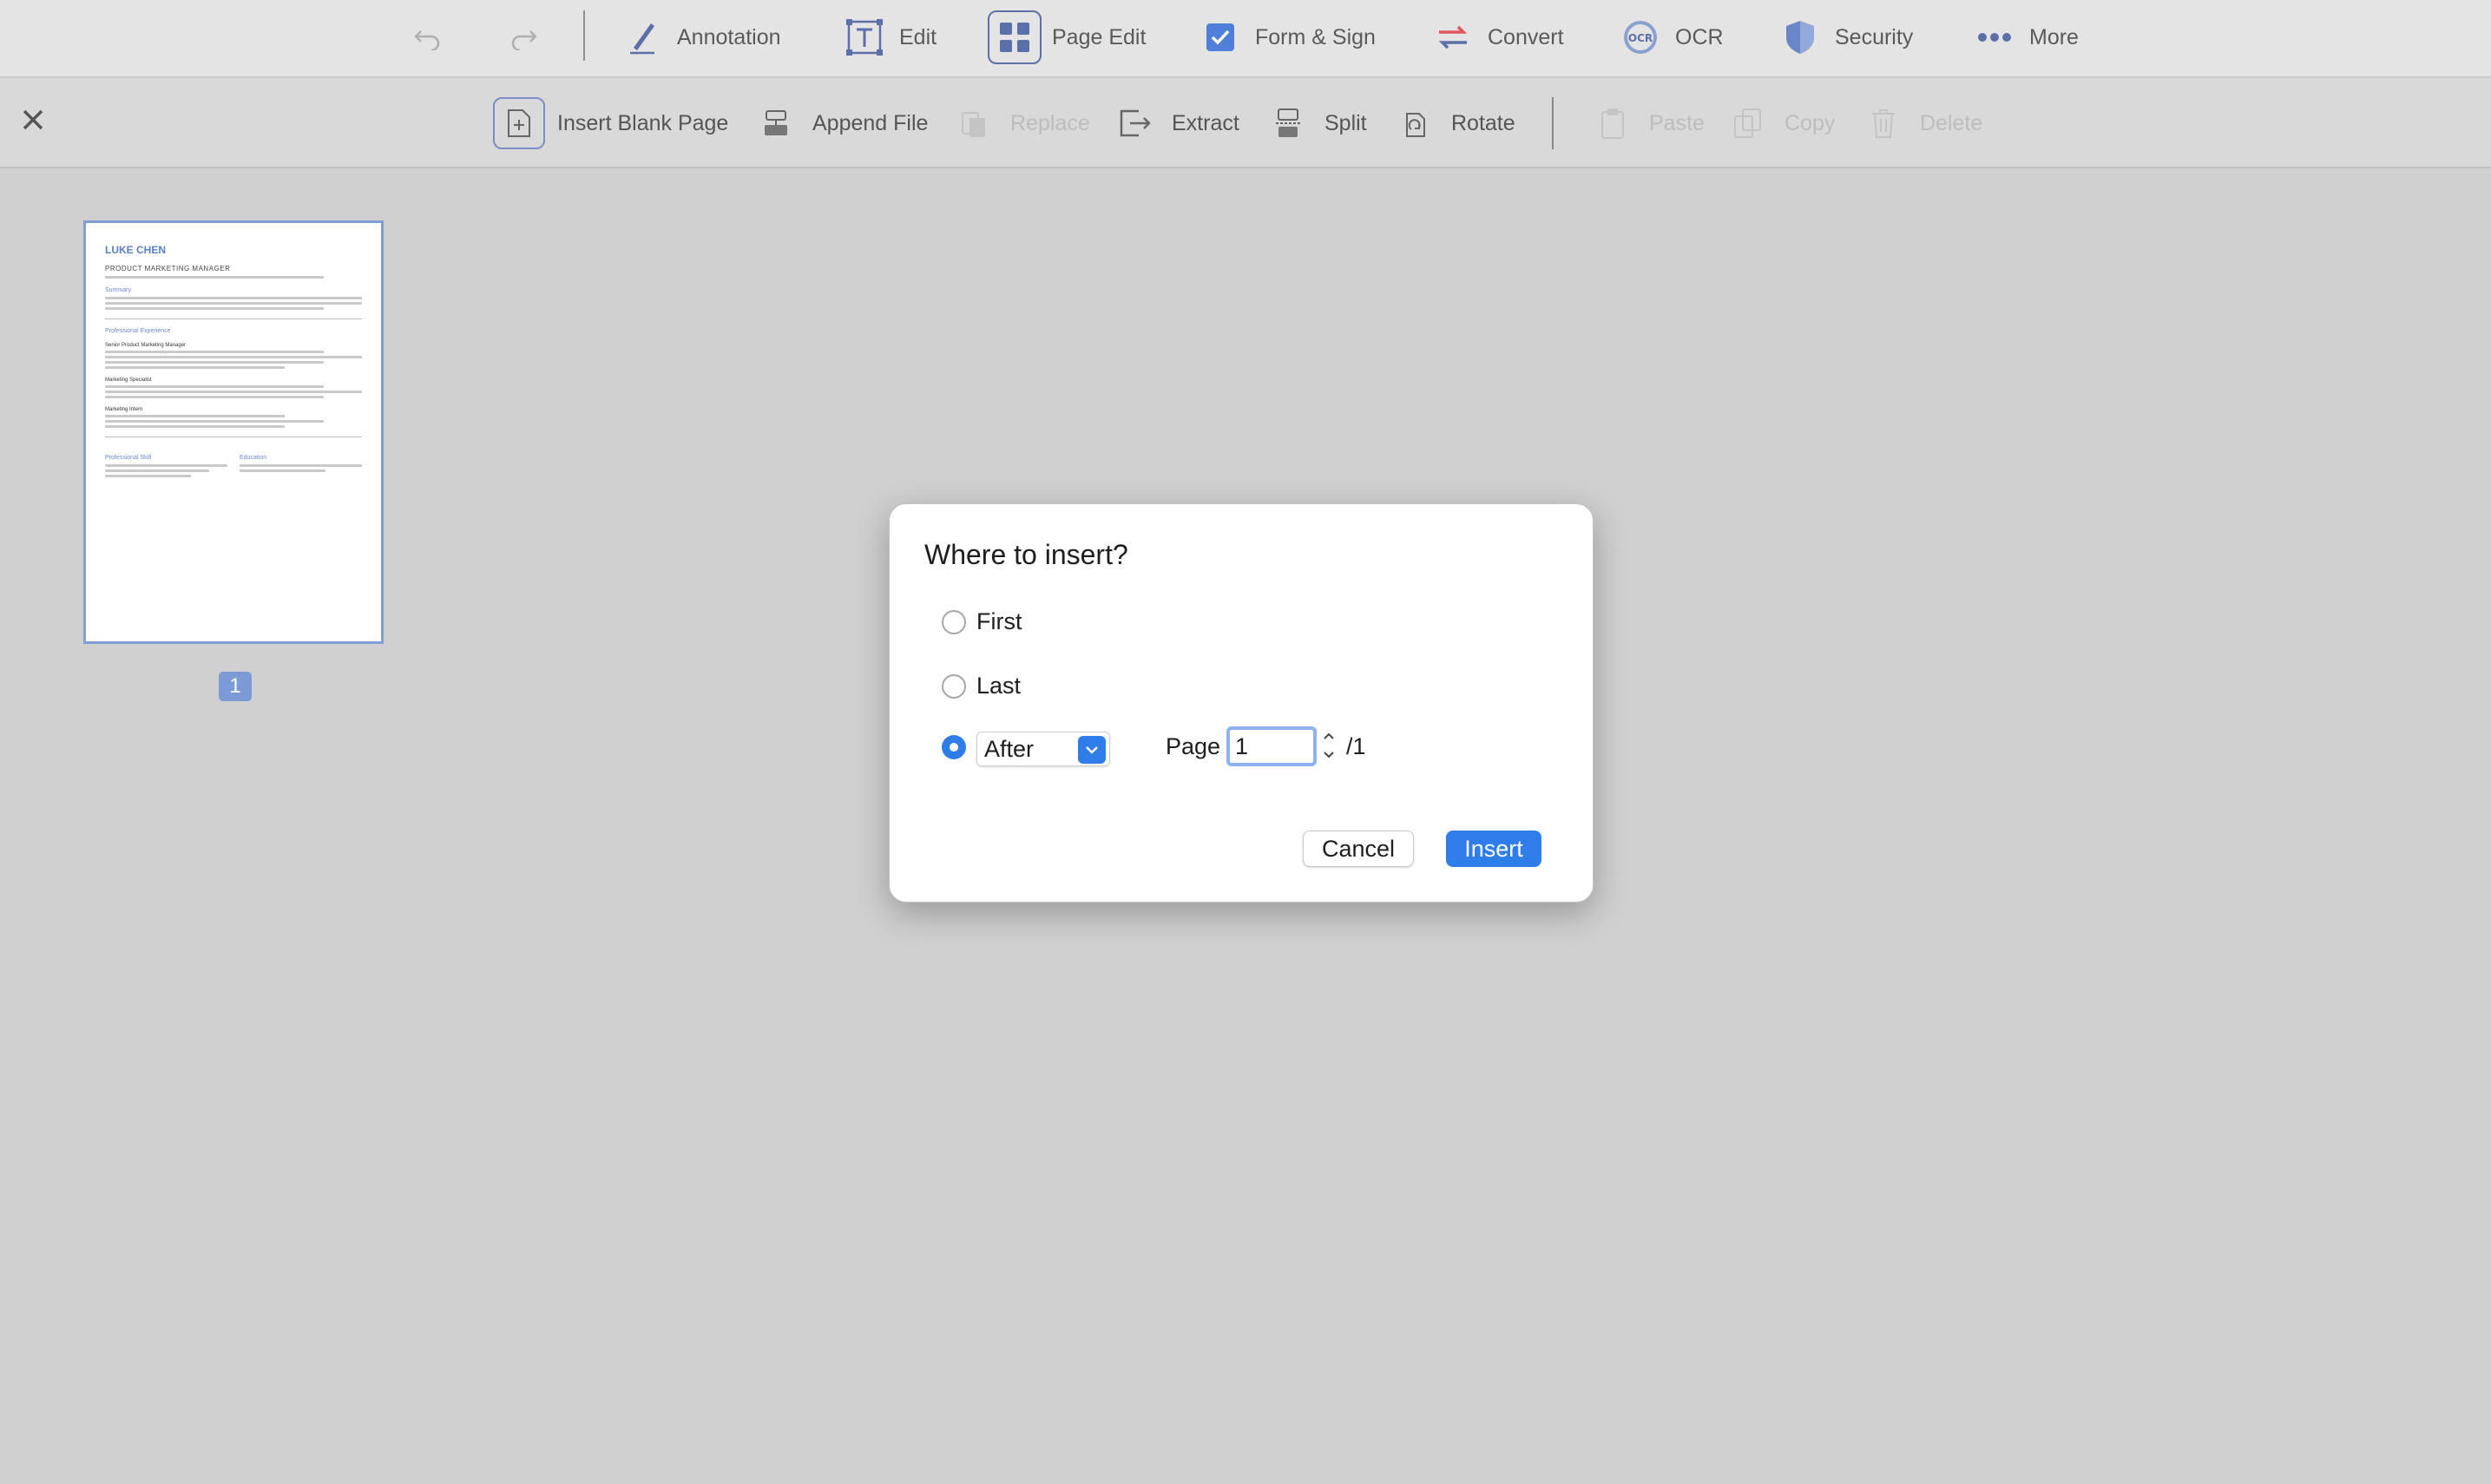  Describe the element at coordinates (2027, 37) in the screenshot. I see `more-button: More` at that location.